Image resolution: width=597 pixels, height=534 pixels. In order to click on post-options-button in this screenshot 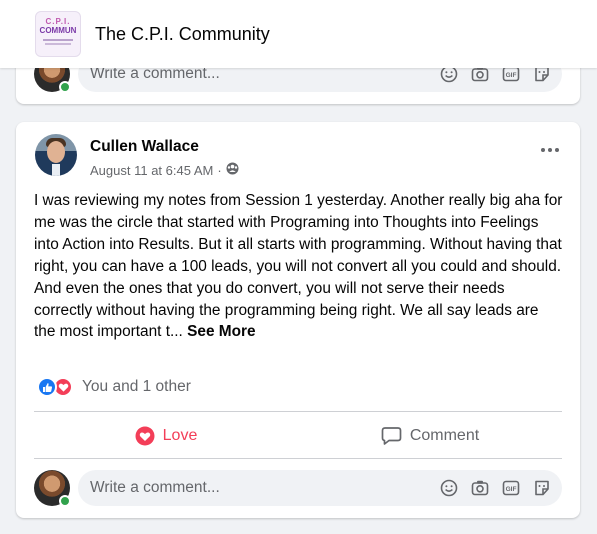, I will do `click(550, 150)`.